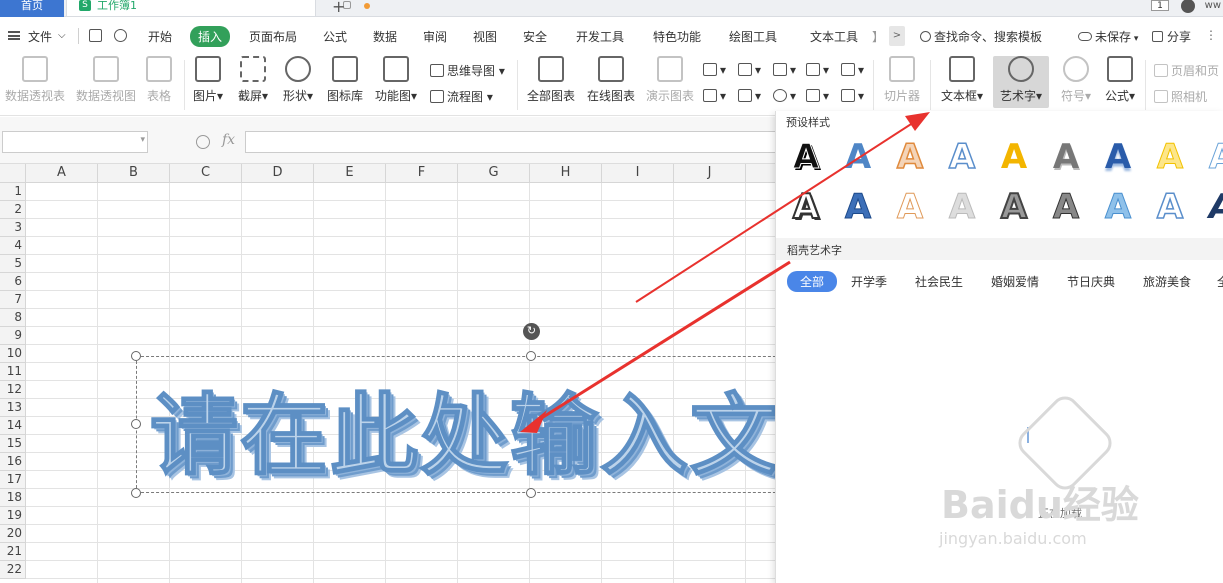  What do you see at coordinates (385, 36) in the screenshot?
I see `menu-data: 数据` at bounding box center [385, 36].